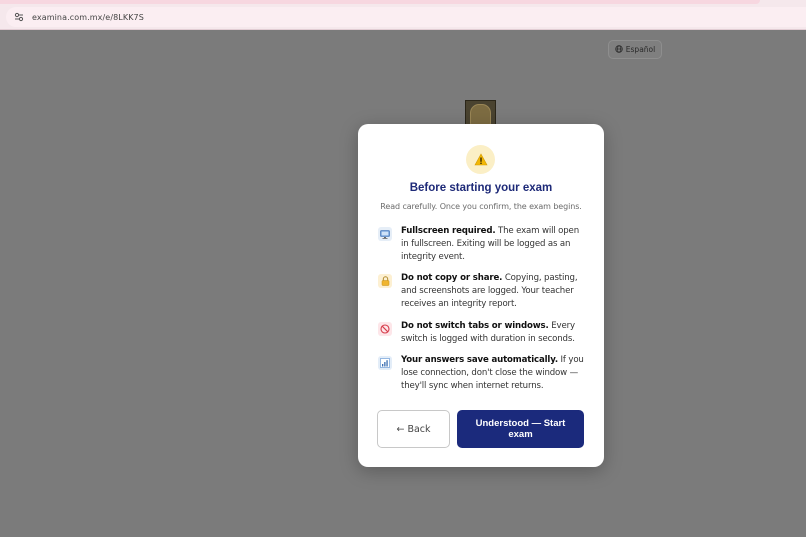  I want to click on globe-icon, so click(619, 49).